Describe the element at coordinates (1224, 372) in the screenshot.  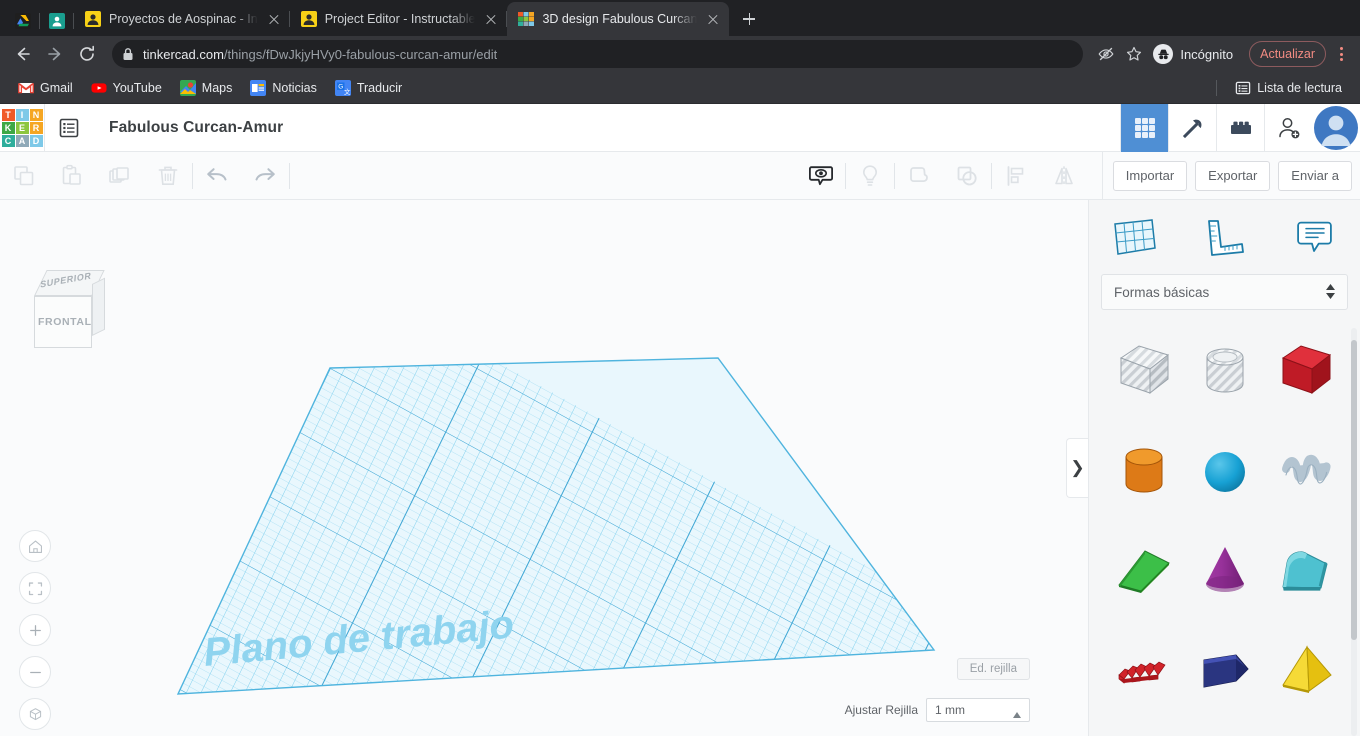
I see `shape-item-hollow-cylinder` at that location.